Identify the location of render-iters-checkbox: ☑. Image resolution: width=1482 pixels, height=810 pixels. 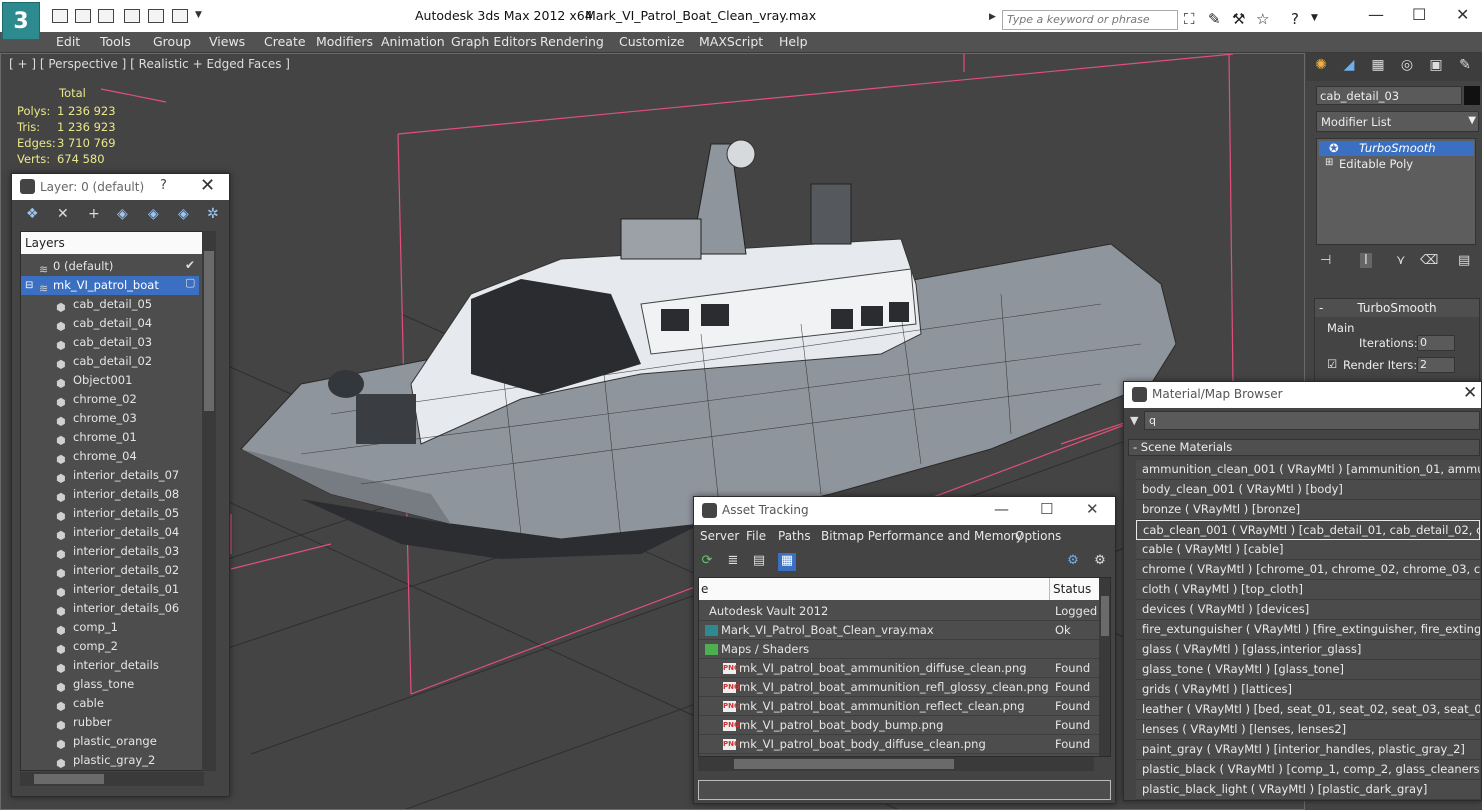
(1332, 364).